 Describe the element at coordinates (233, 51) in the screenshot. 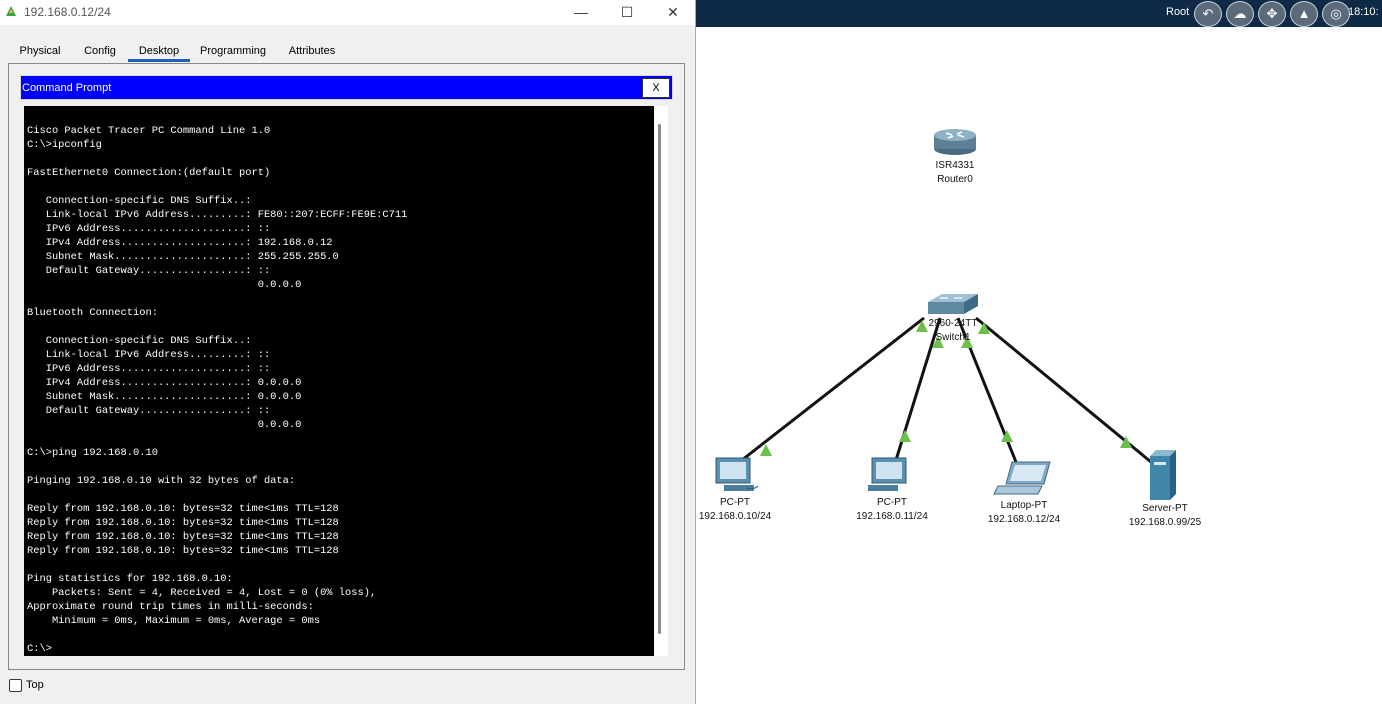

I see `tab-programming: Programming` at that location.